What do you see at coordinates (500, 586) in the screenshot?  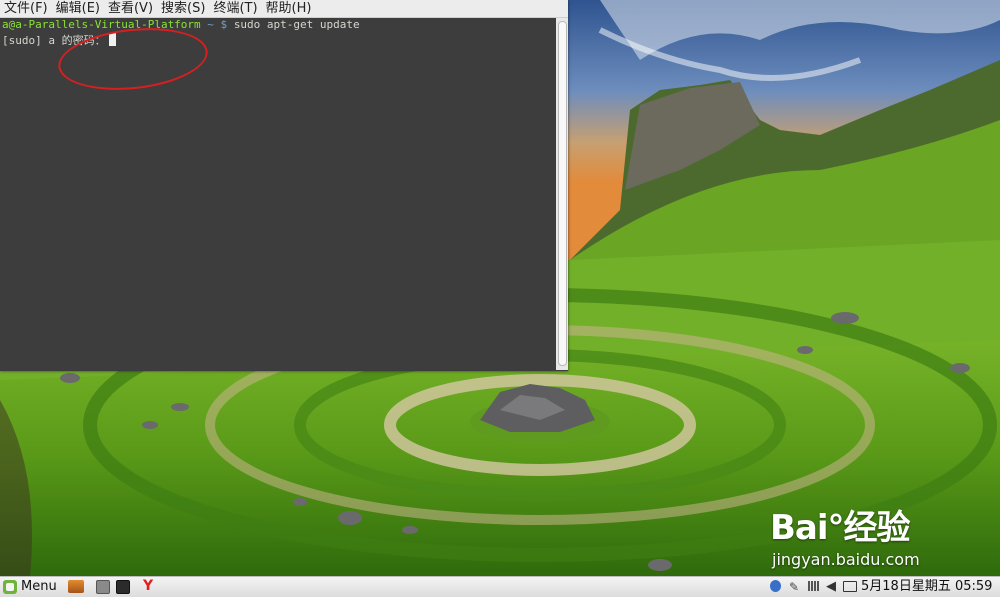 I see `taskbar: Menu Y ✎ ◀ 5月18日星期五 05:59` at bounding box center [500, 586].